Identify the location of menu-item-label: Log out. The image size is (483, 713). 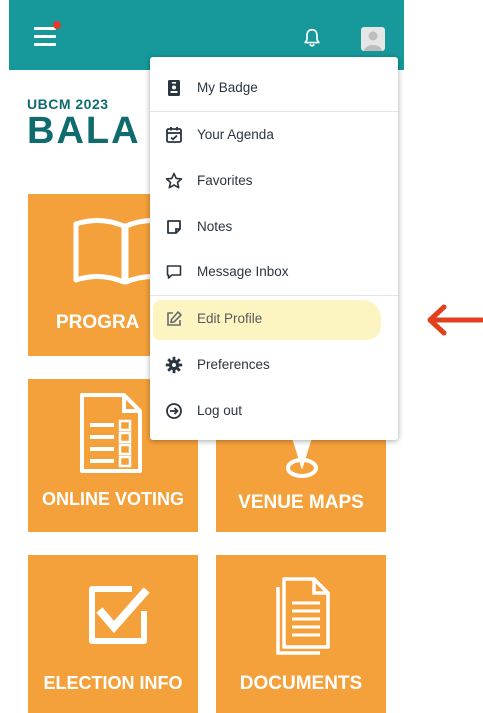
(220, 410).